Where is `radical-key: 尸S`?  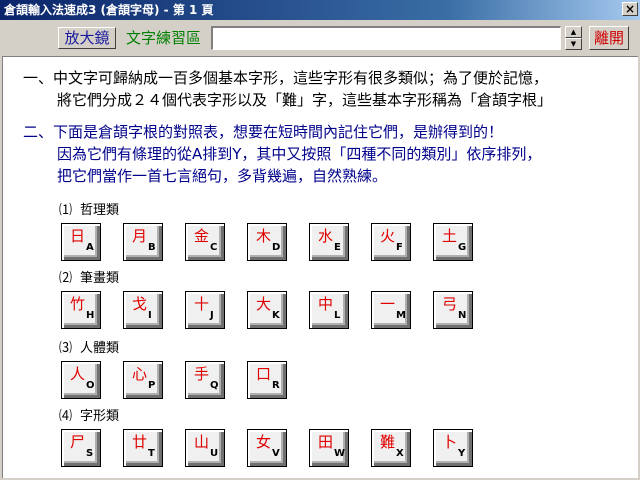
radical-key: 尸S is located at coordinates (81, 448).